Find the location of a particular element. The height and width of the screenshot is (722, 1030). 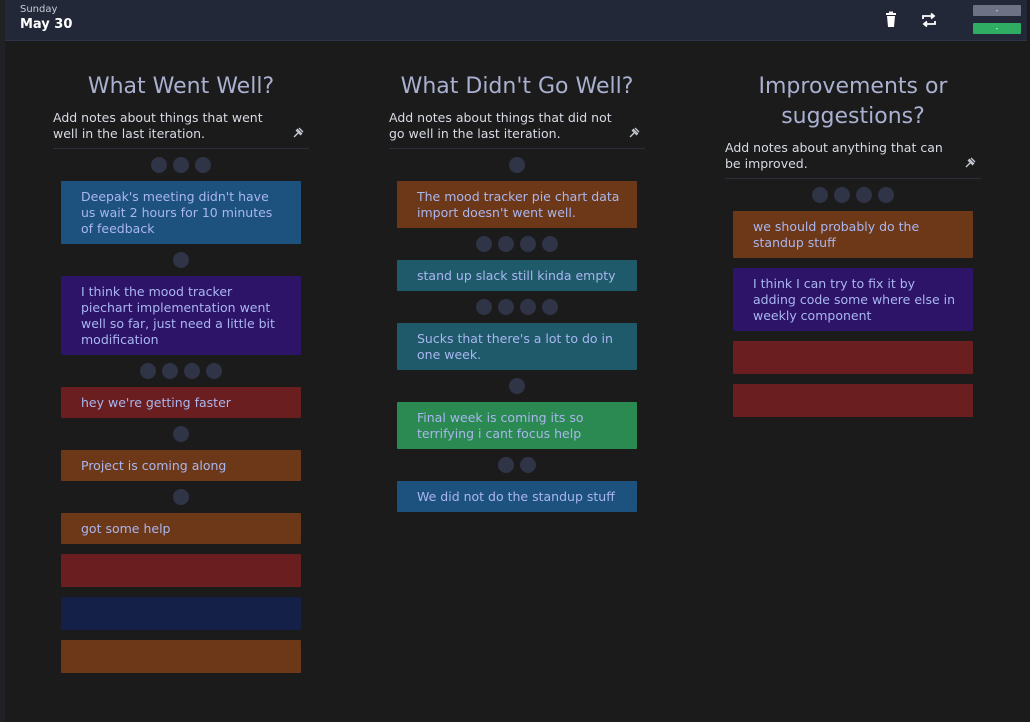

note-card: got some help is located at coordinates (181, 528).